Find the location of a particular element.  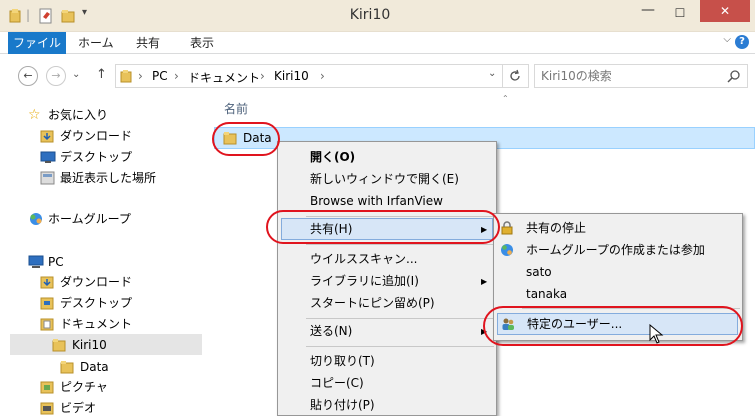

column-header-name: 名前 is located at coordinates (236, 108).